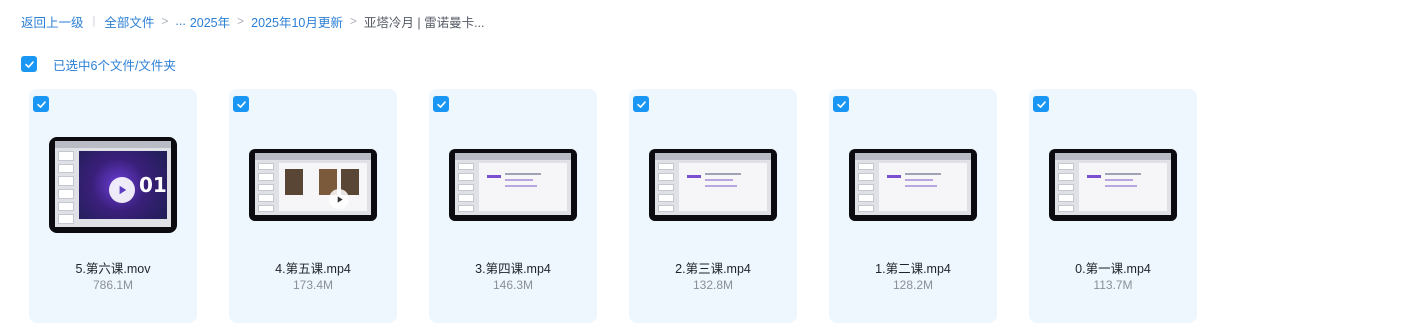  Describe the element at coordinates (513, 267) in the screenshot. I see `file-name: 3.第四课.mp4` at that location.